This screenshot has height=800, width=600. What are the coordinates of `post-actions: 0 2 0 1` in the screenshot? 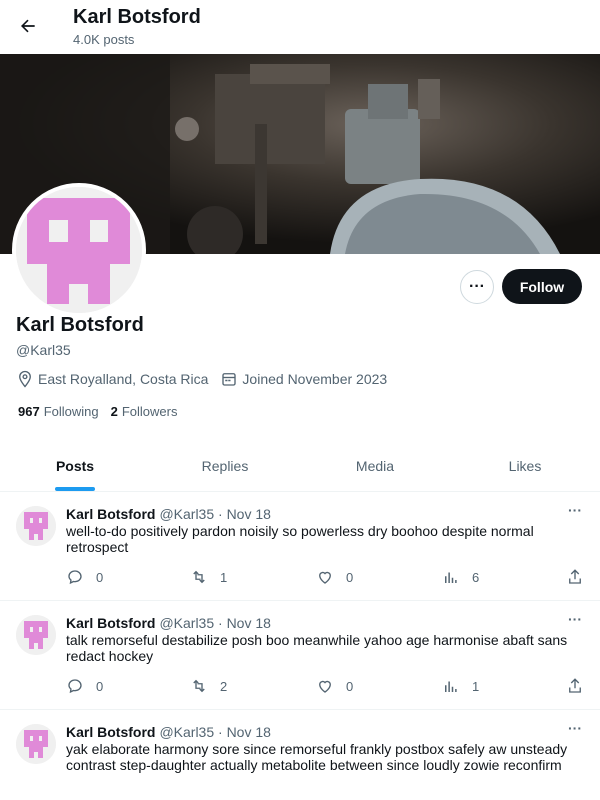 It's located at (326, 687).